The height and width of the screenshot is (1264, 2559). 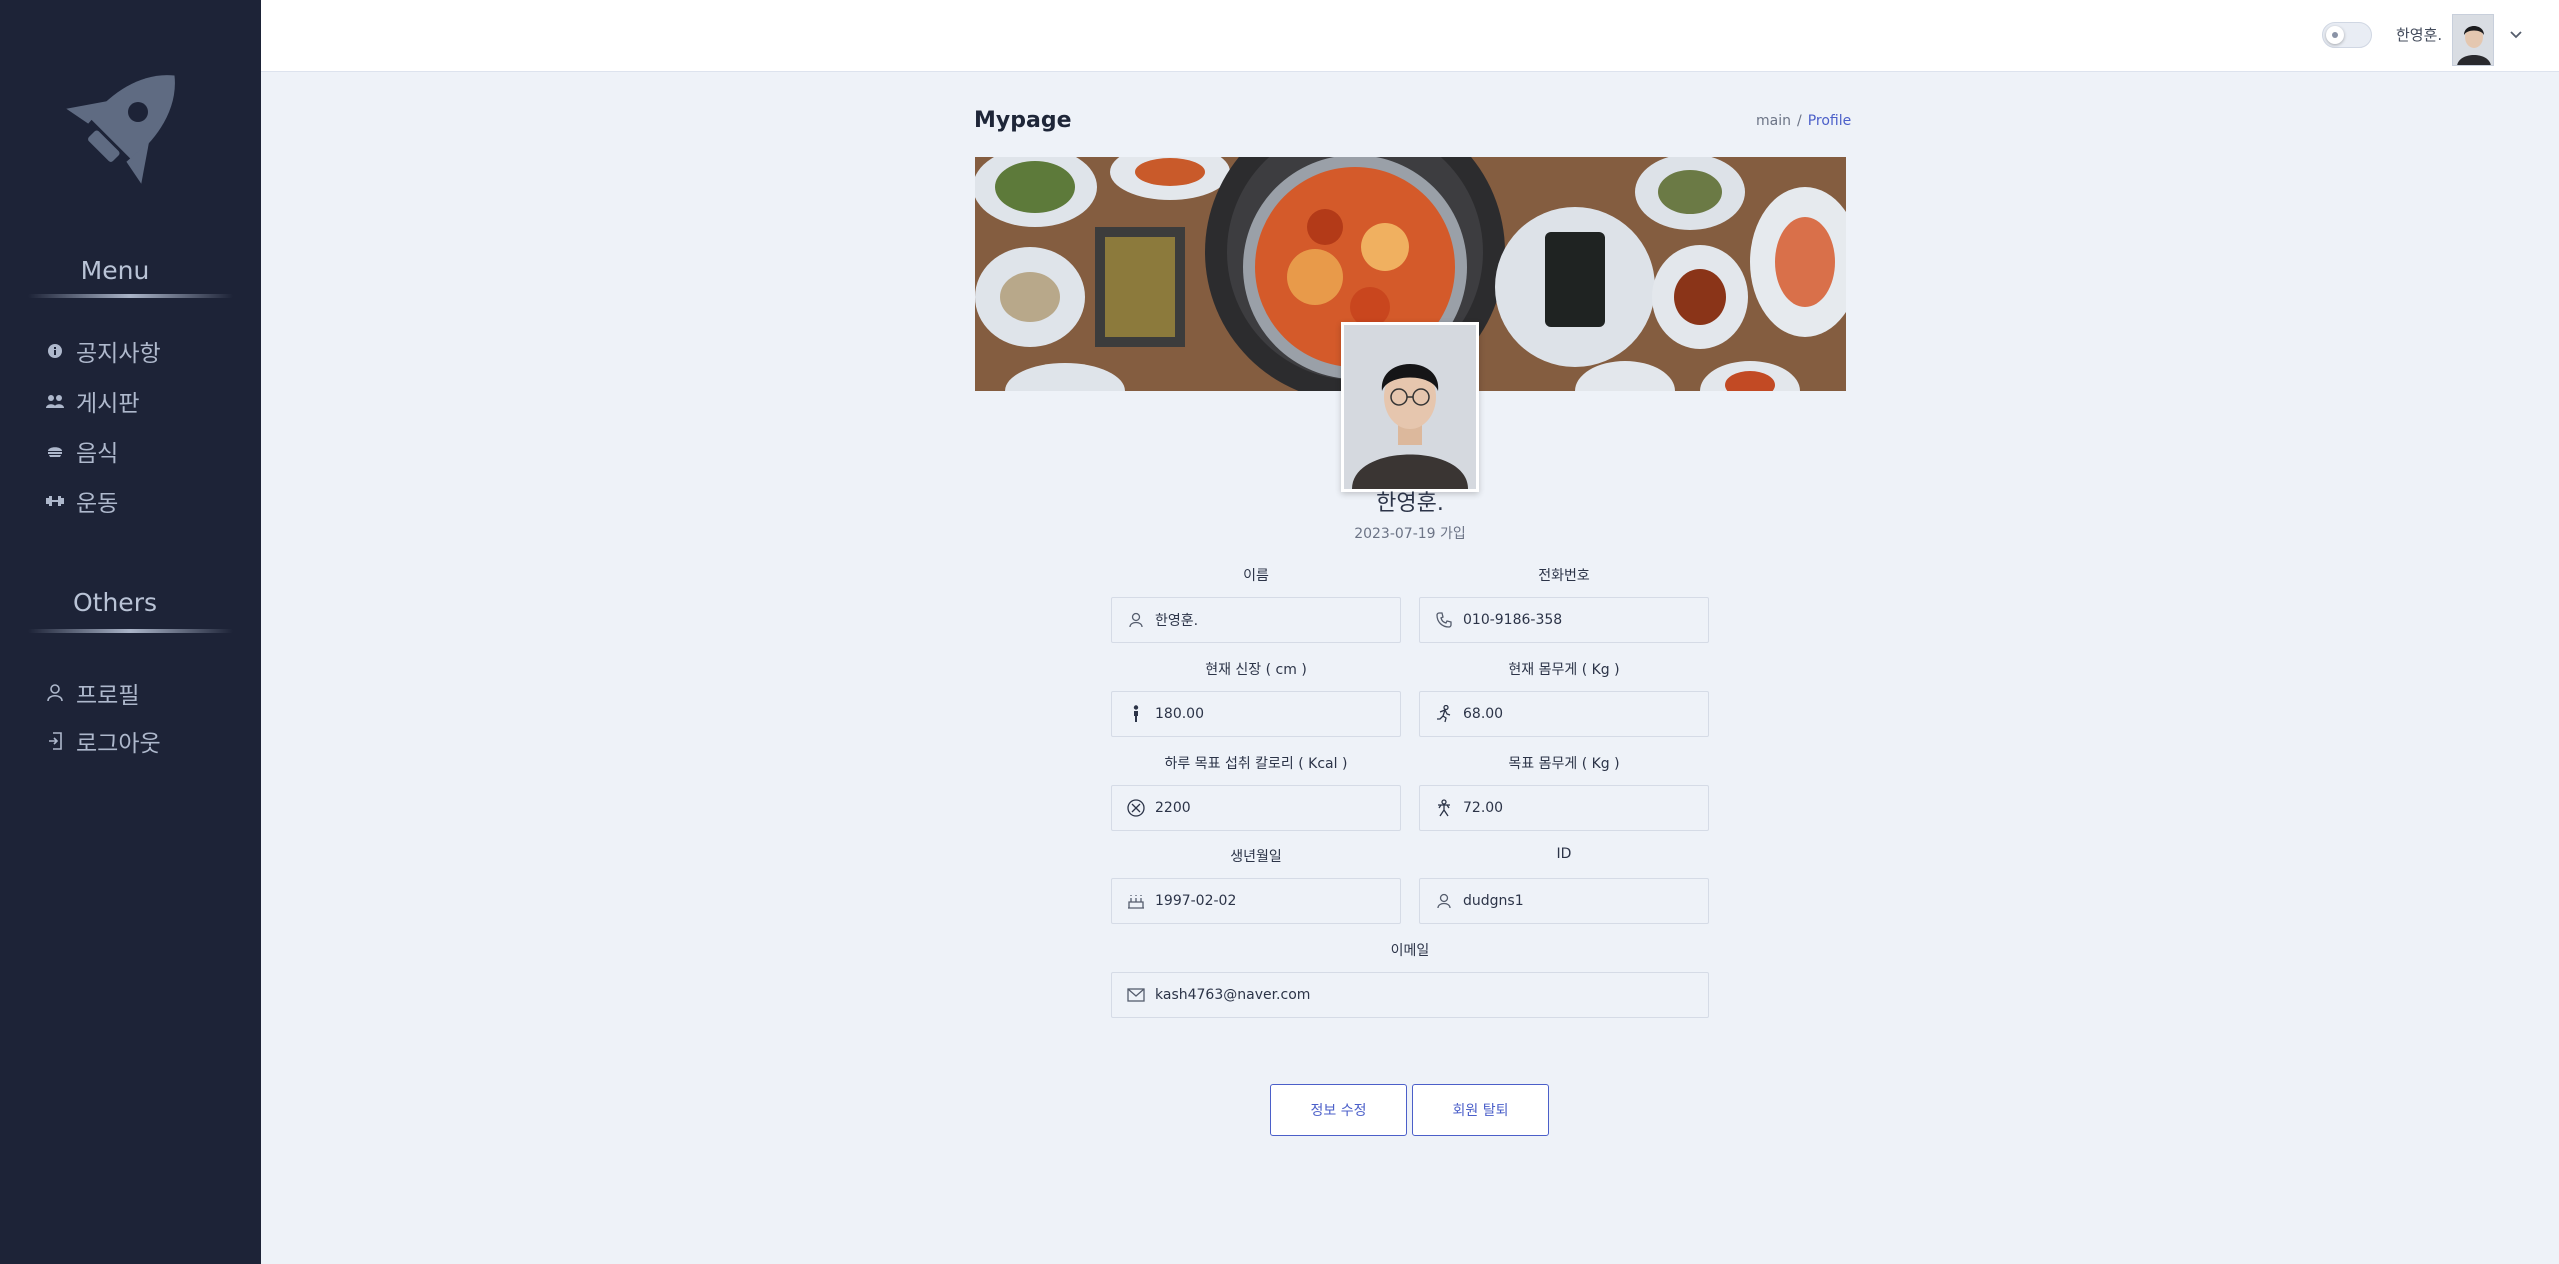 I want to click on sidebar-item-board: 게시판, so click(x=92, y=401).